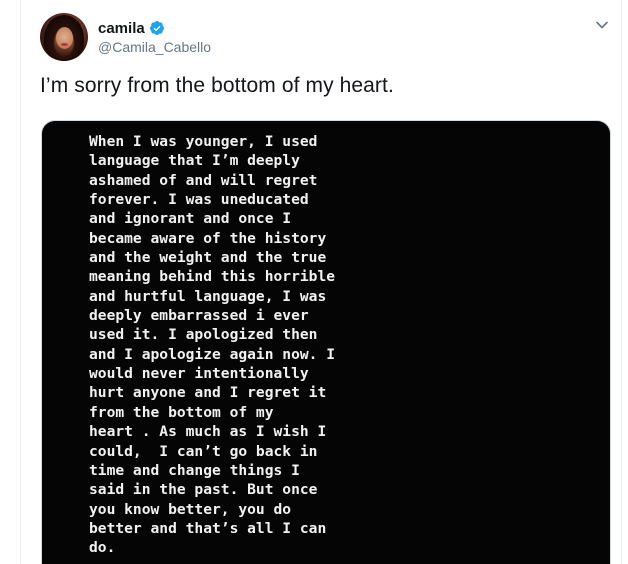 This screenshot has height=564, width=628. What do you see at coordinates (602, 25) in the screenshot?
I see `chevron-down-icon` at bounding box center [602, 25].